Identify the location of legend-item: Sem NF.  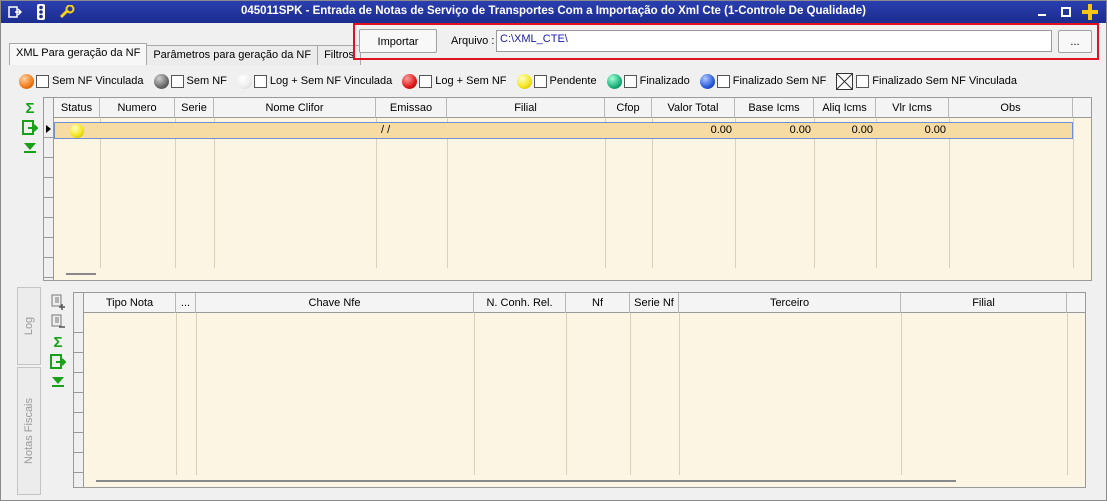
(190, 81).